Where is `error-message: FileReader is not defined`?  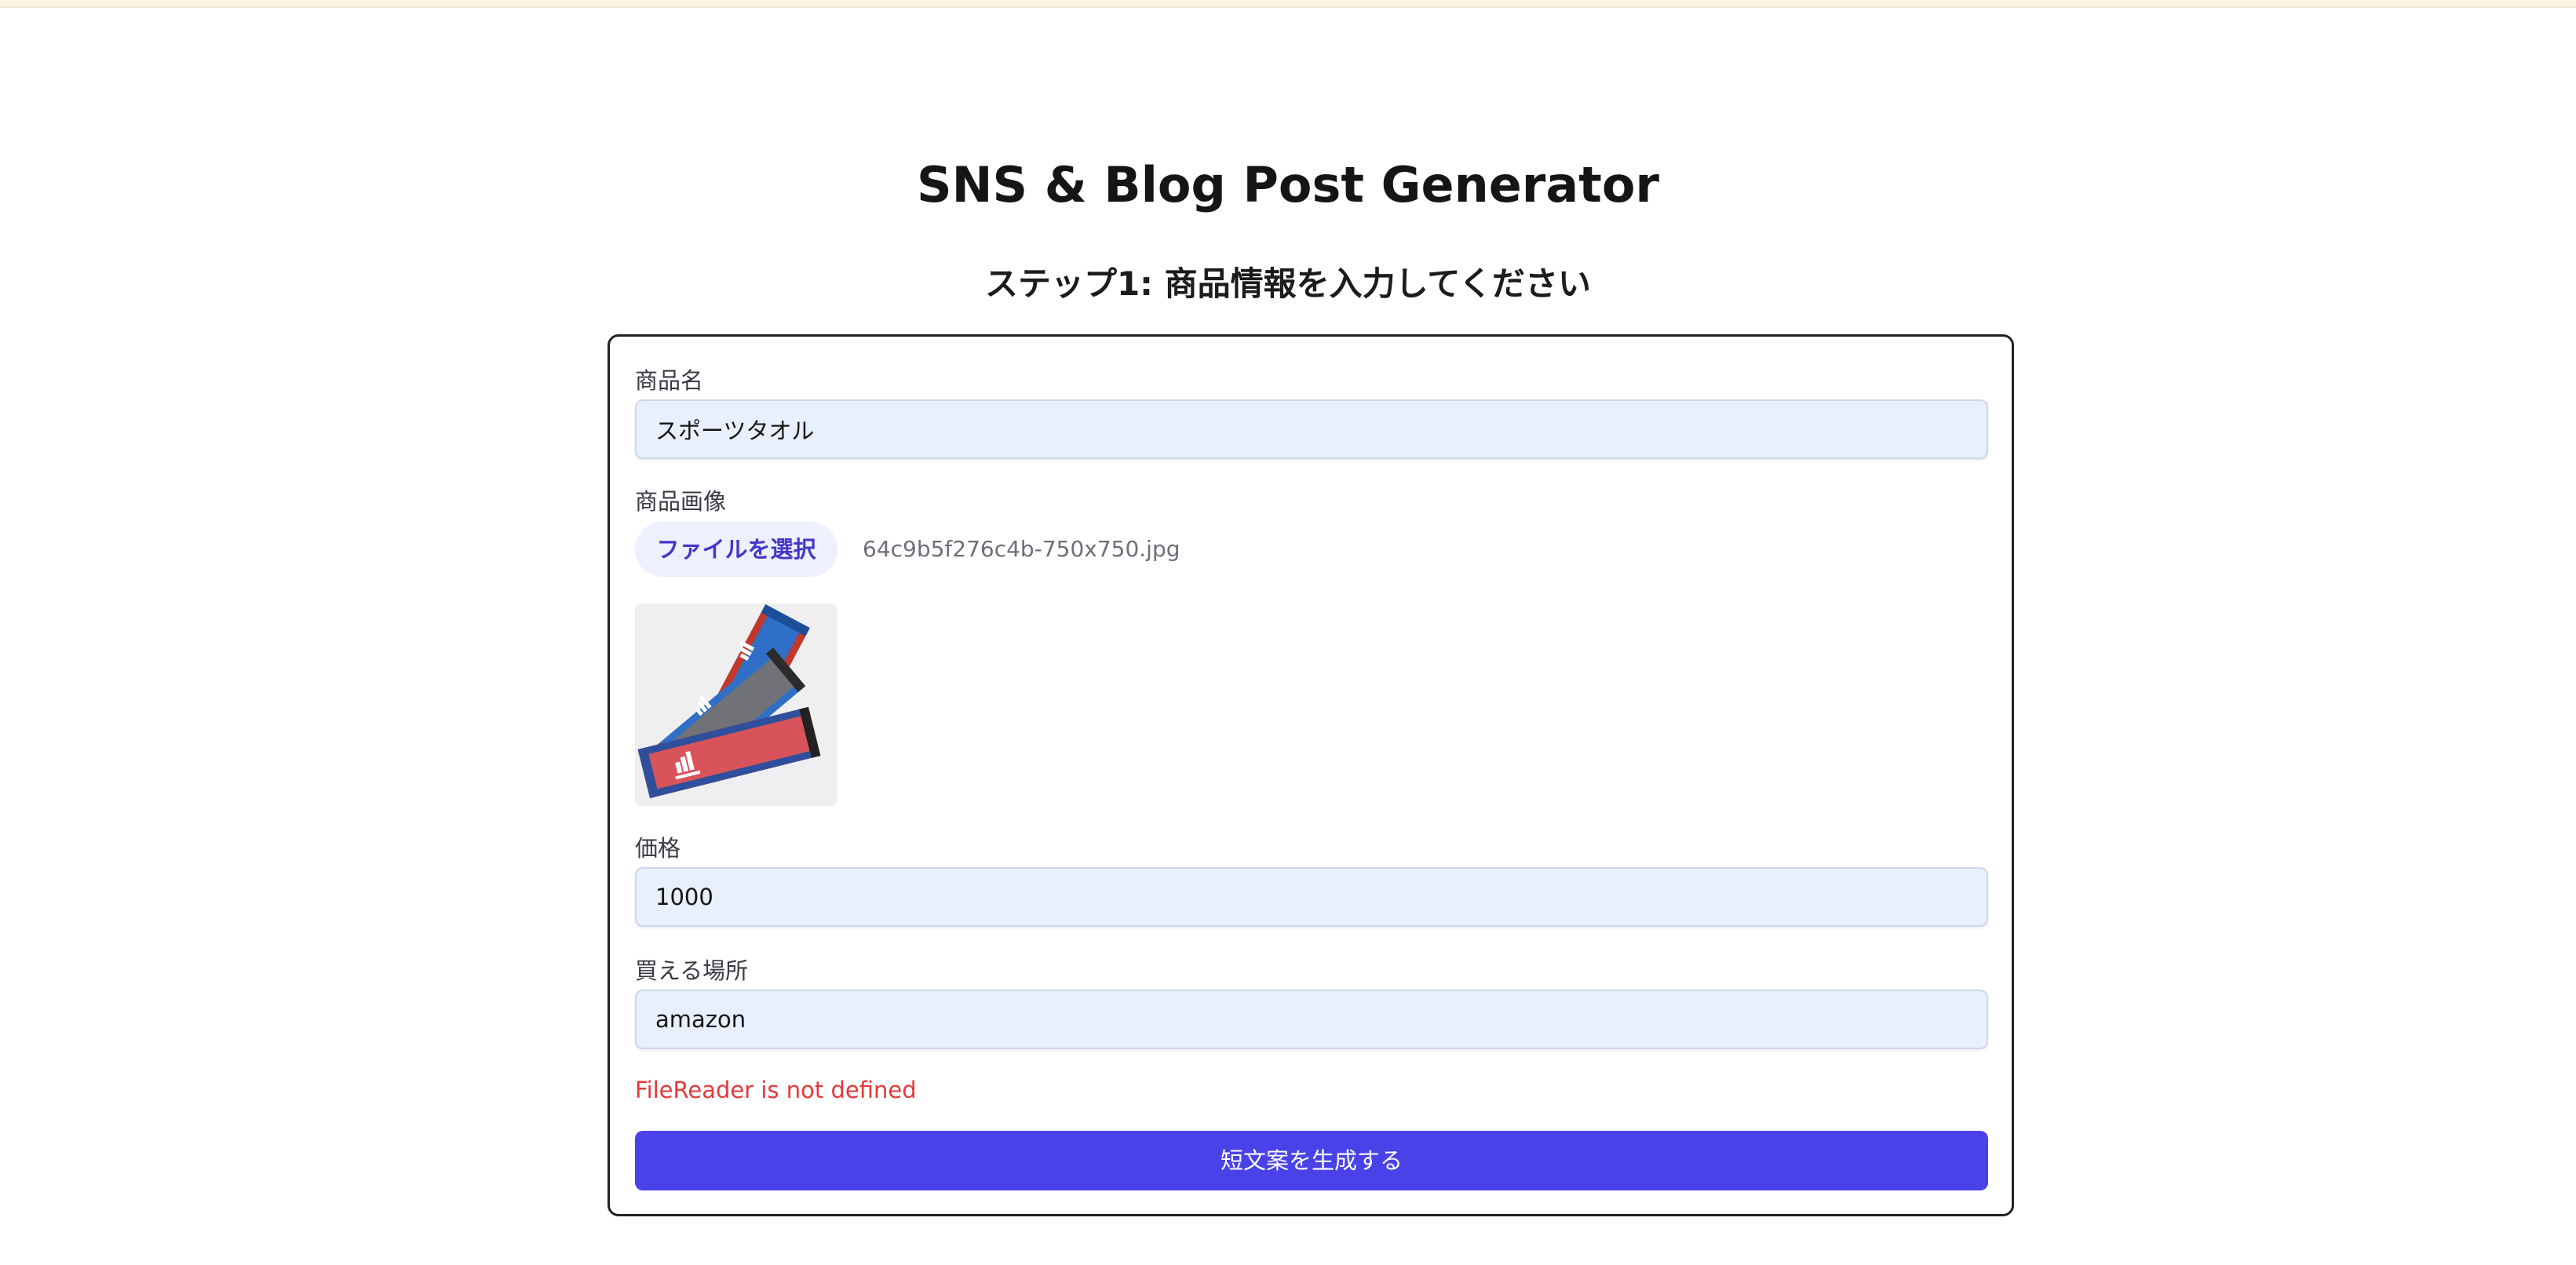 error-message: FileReader is not defined is located at coordinates (776, 1090).